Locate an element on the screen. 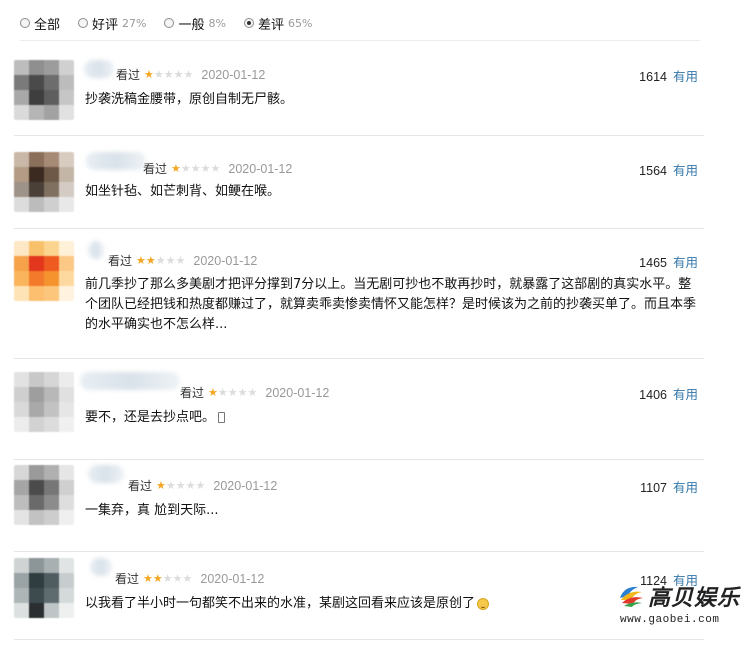 The height and width of the screenshot is (645, 745). radio-button-selected is located at coordinates (248, 23).